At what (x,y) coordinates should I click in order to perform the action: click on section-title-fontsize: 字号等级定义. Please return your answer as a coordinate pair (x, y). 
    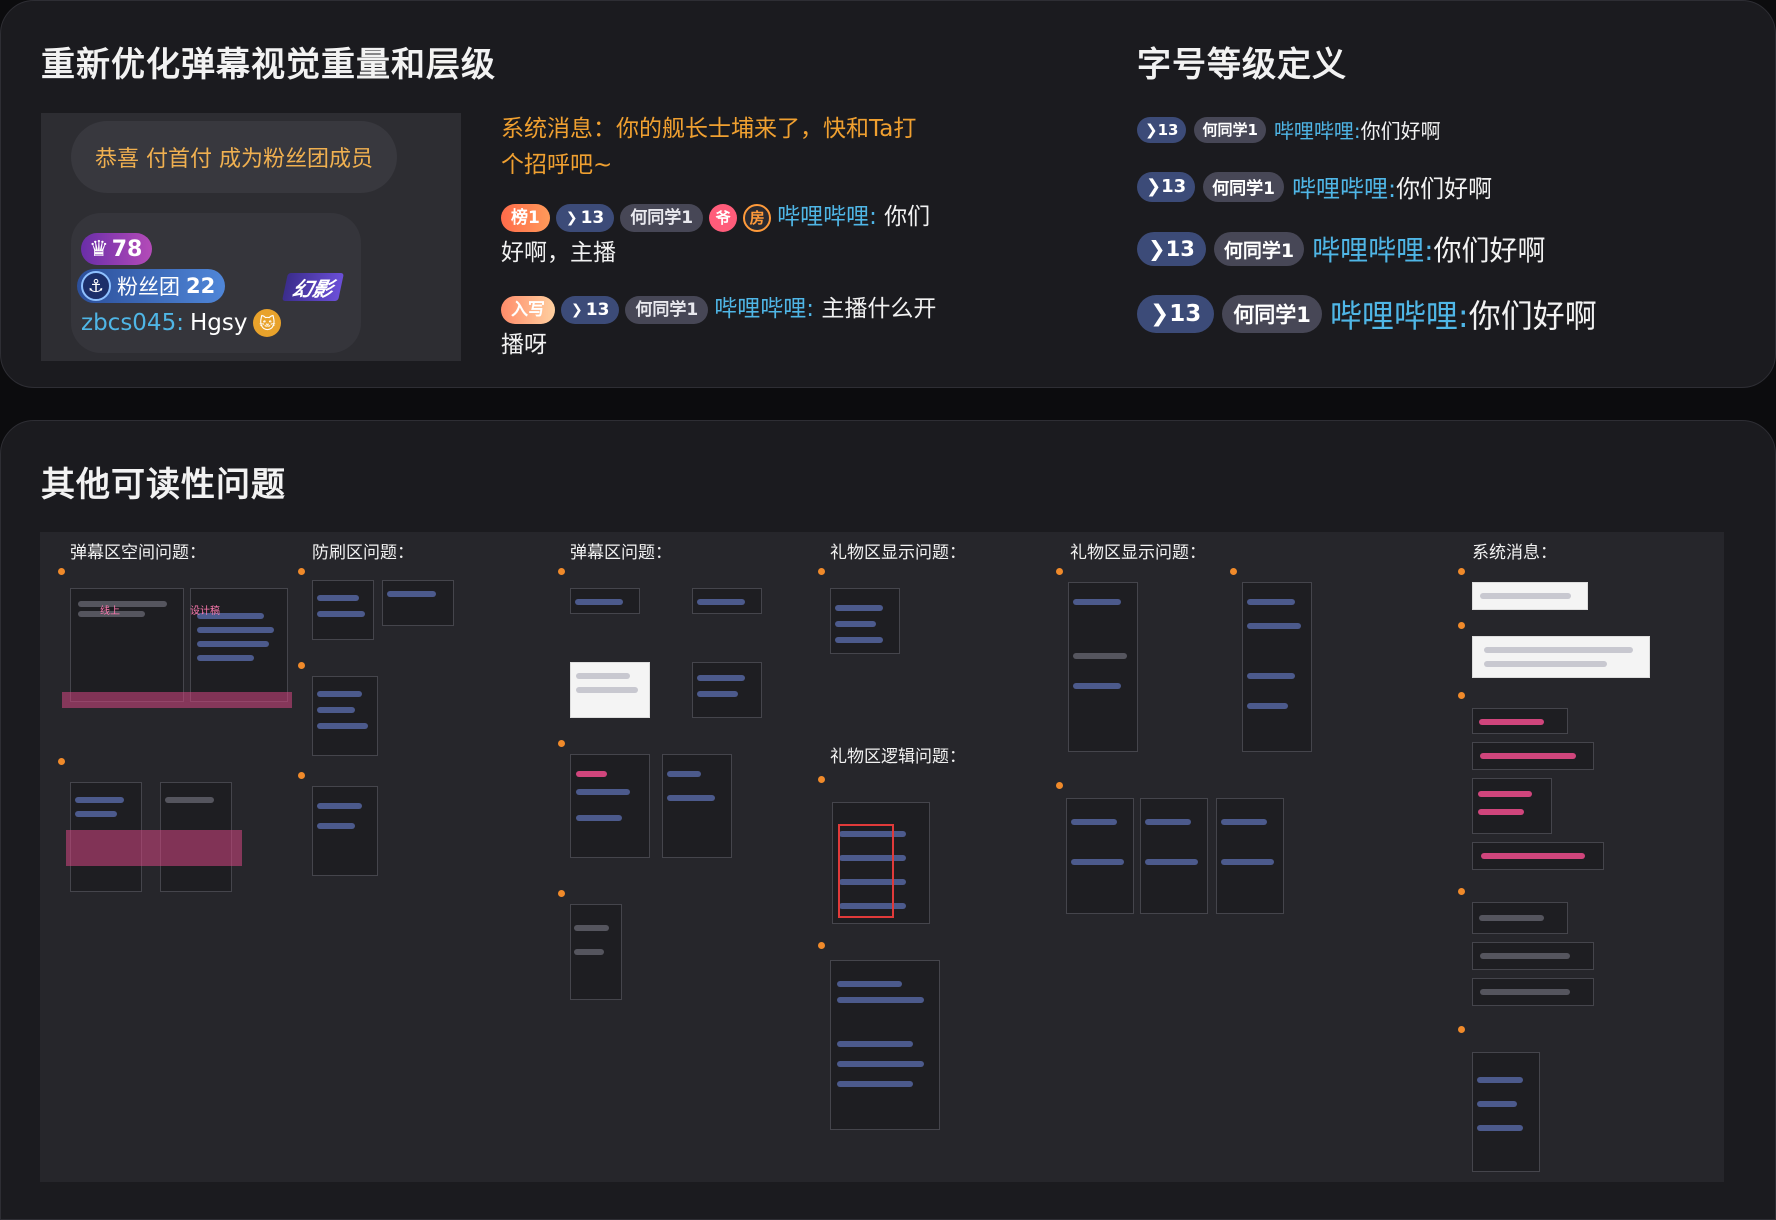
    Looking at the image, I should click on (1242, 65).